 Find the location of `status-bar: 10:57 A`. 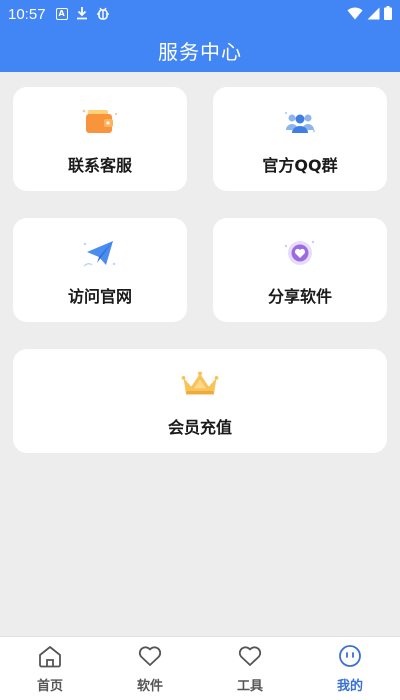

status-bar: 10:57 A is located at coordinates (200, 14).